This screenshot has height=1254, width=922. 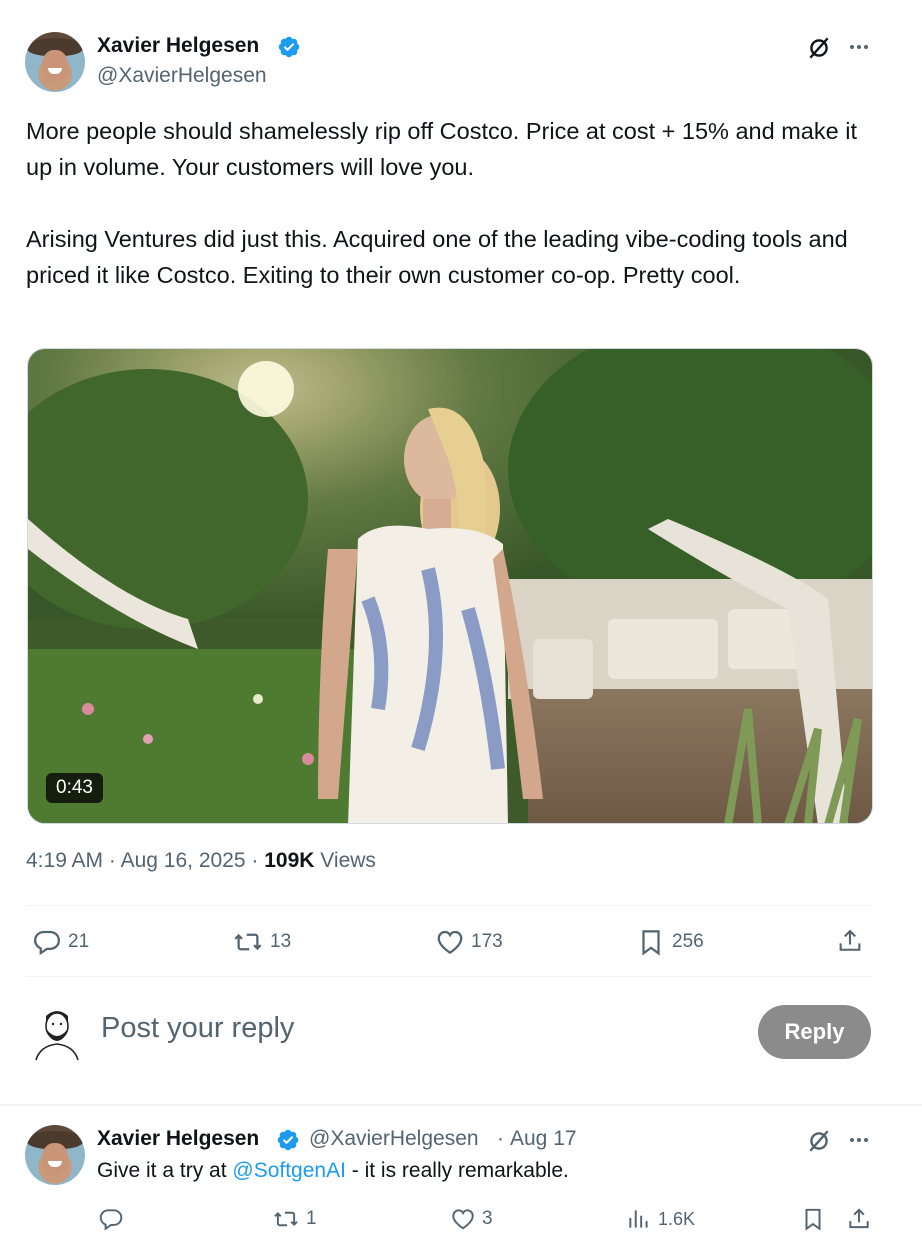 I want to click on reply-submit-button: Reply, so click(x=814, y=1032).